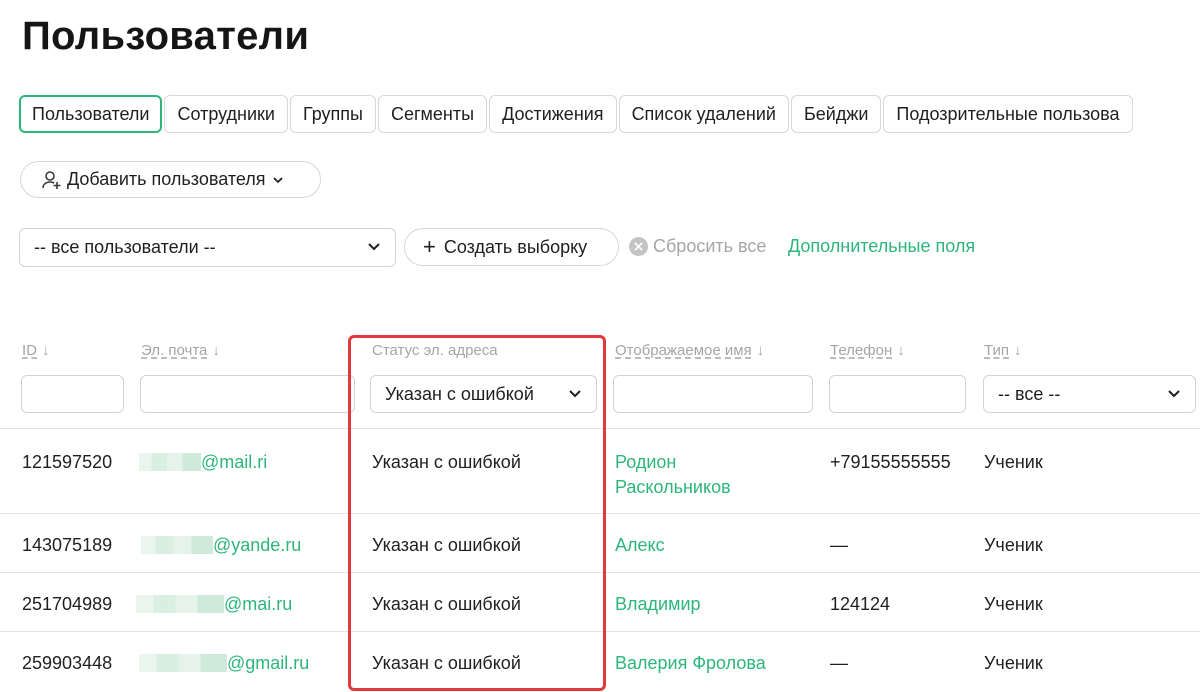  What do you see at coordinates (36, 350) in the screenshot?
I see `column-header-id: ID ↓` at bounding box center [36, 350].